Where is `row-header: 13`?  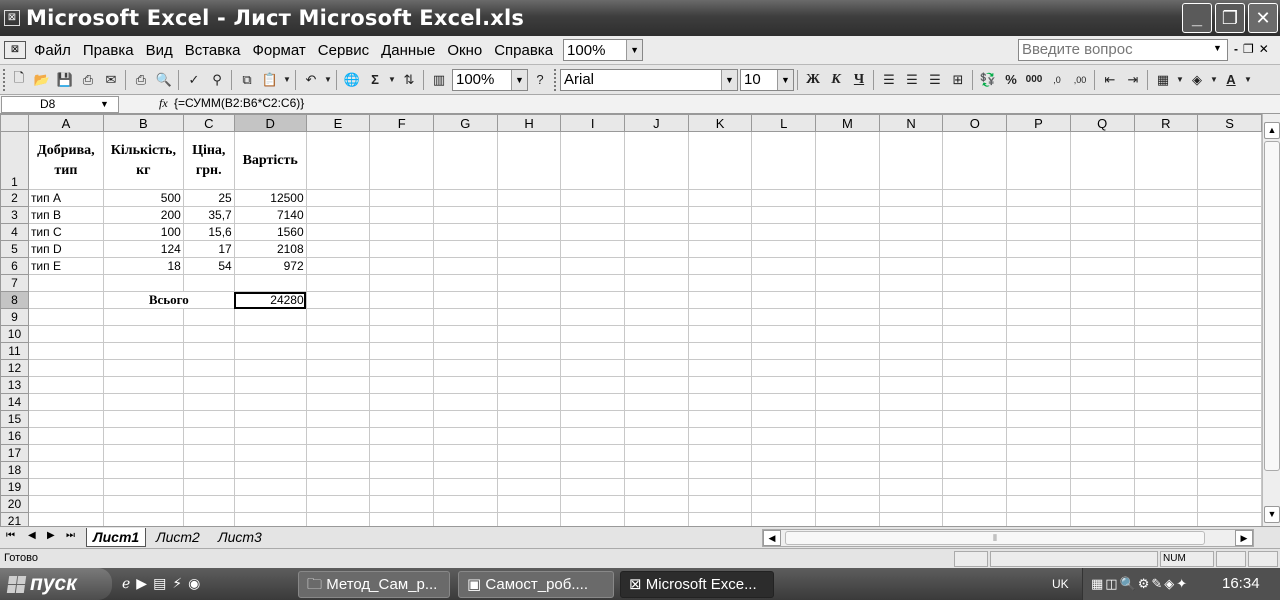
row-header: 13 is located at coordinates (14, 385).